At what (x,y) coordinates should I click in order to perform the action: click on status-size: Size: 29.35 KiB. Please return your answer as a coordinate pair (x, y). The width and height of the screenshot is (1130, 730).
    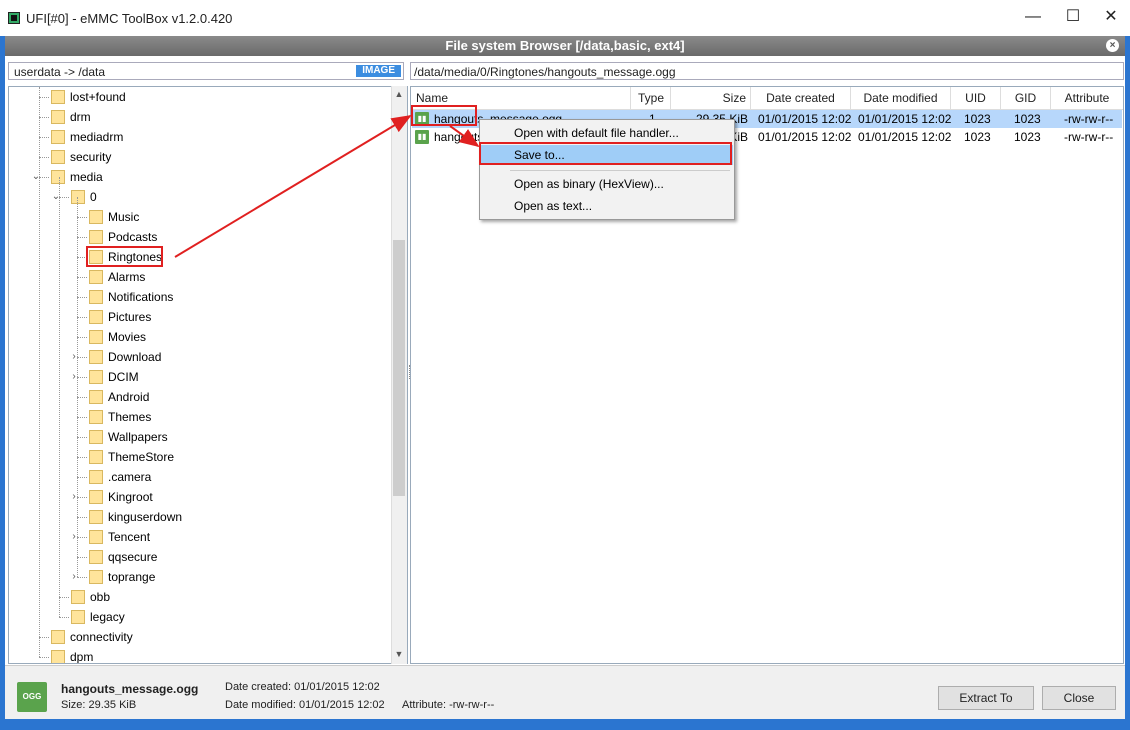
    Looking at the image, I should click on (99, 705).